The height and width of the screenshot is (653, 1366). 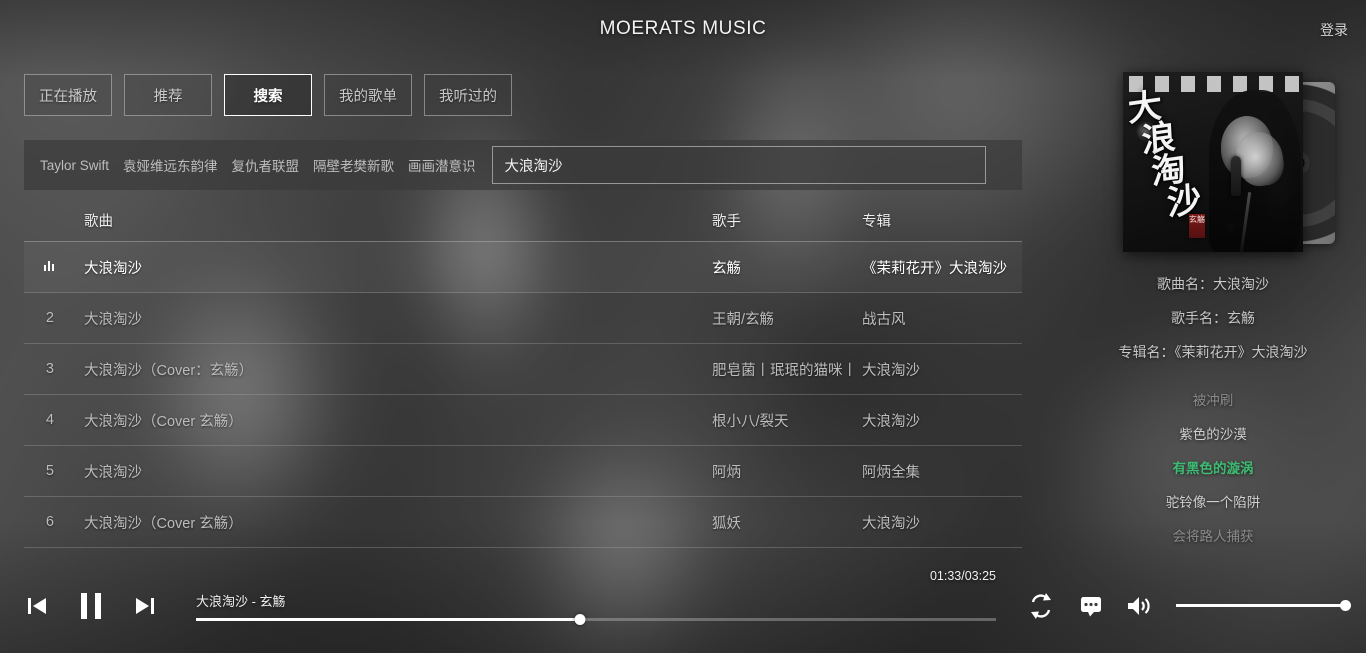 I want to click on nav-tab-2: 搜索, so click(x=268, y=95).